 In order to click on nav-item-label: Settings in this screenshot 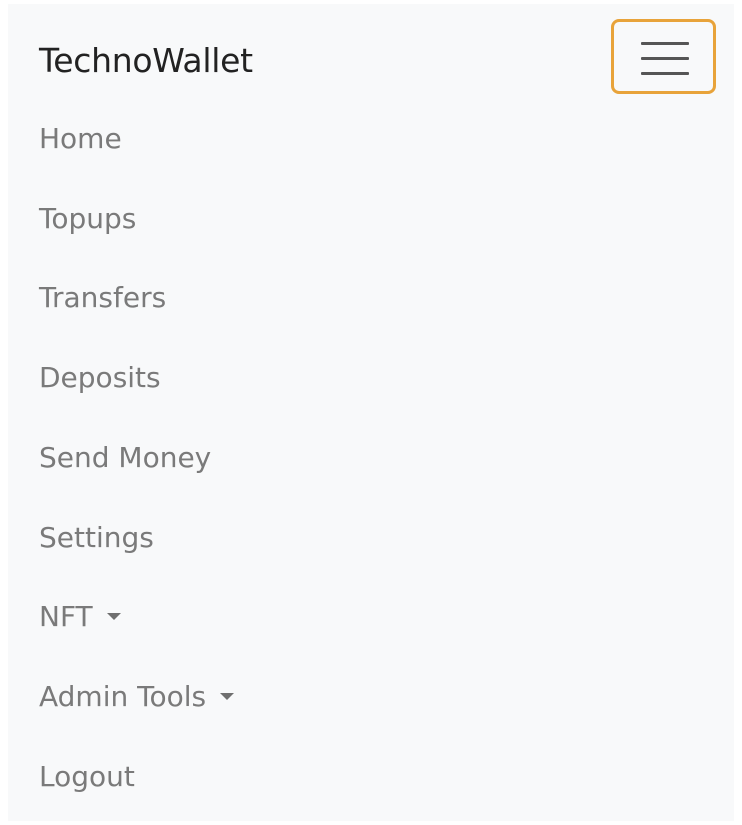, I will do `click(96, 537)`.